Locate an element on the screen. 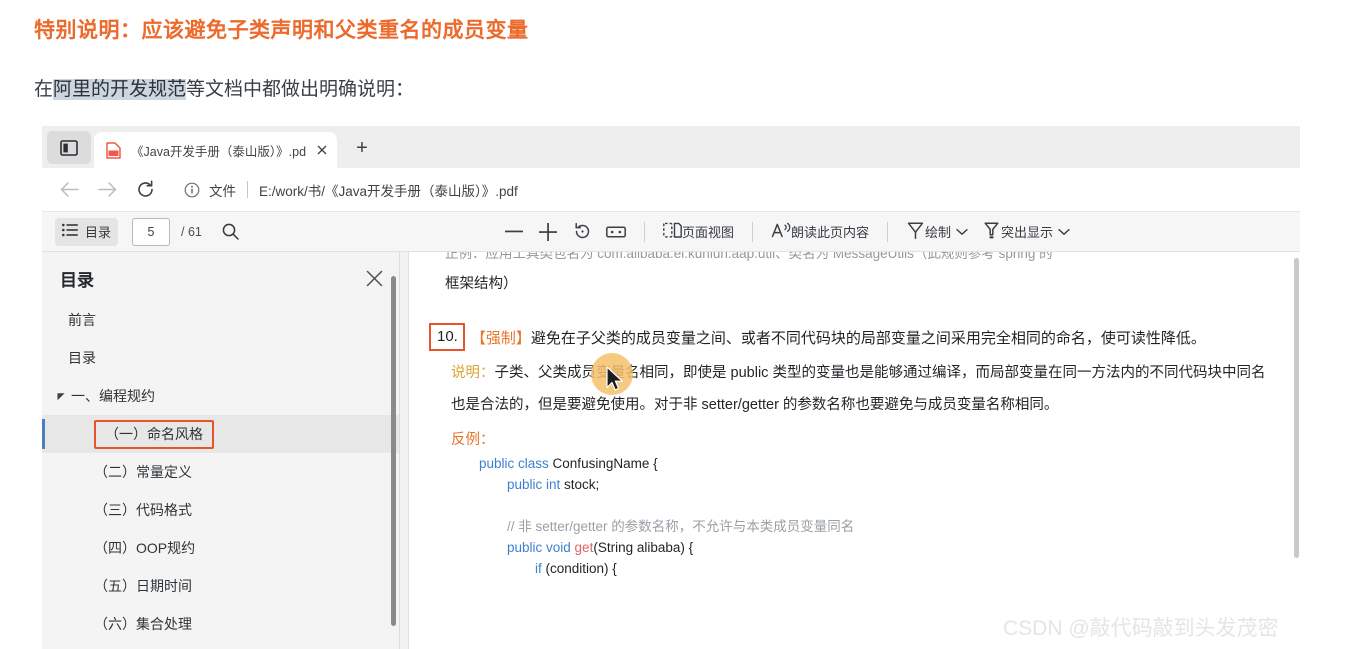 This screenshot has height=649, width=1351. read-aloud-label: 朗读此页内容 is located at coordinates (830, 232).